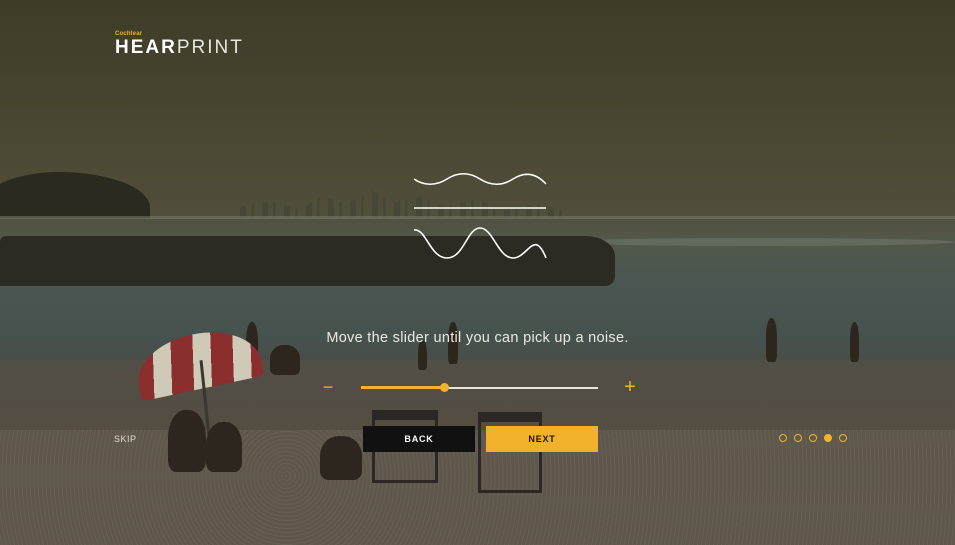 The height and width of the screenshot is (545, 955). Describe the element at coordinates (402, 387) in the screenshot. I see `volume-slider-fill` at that location.